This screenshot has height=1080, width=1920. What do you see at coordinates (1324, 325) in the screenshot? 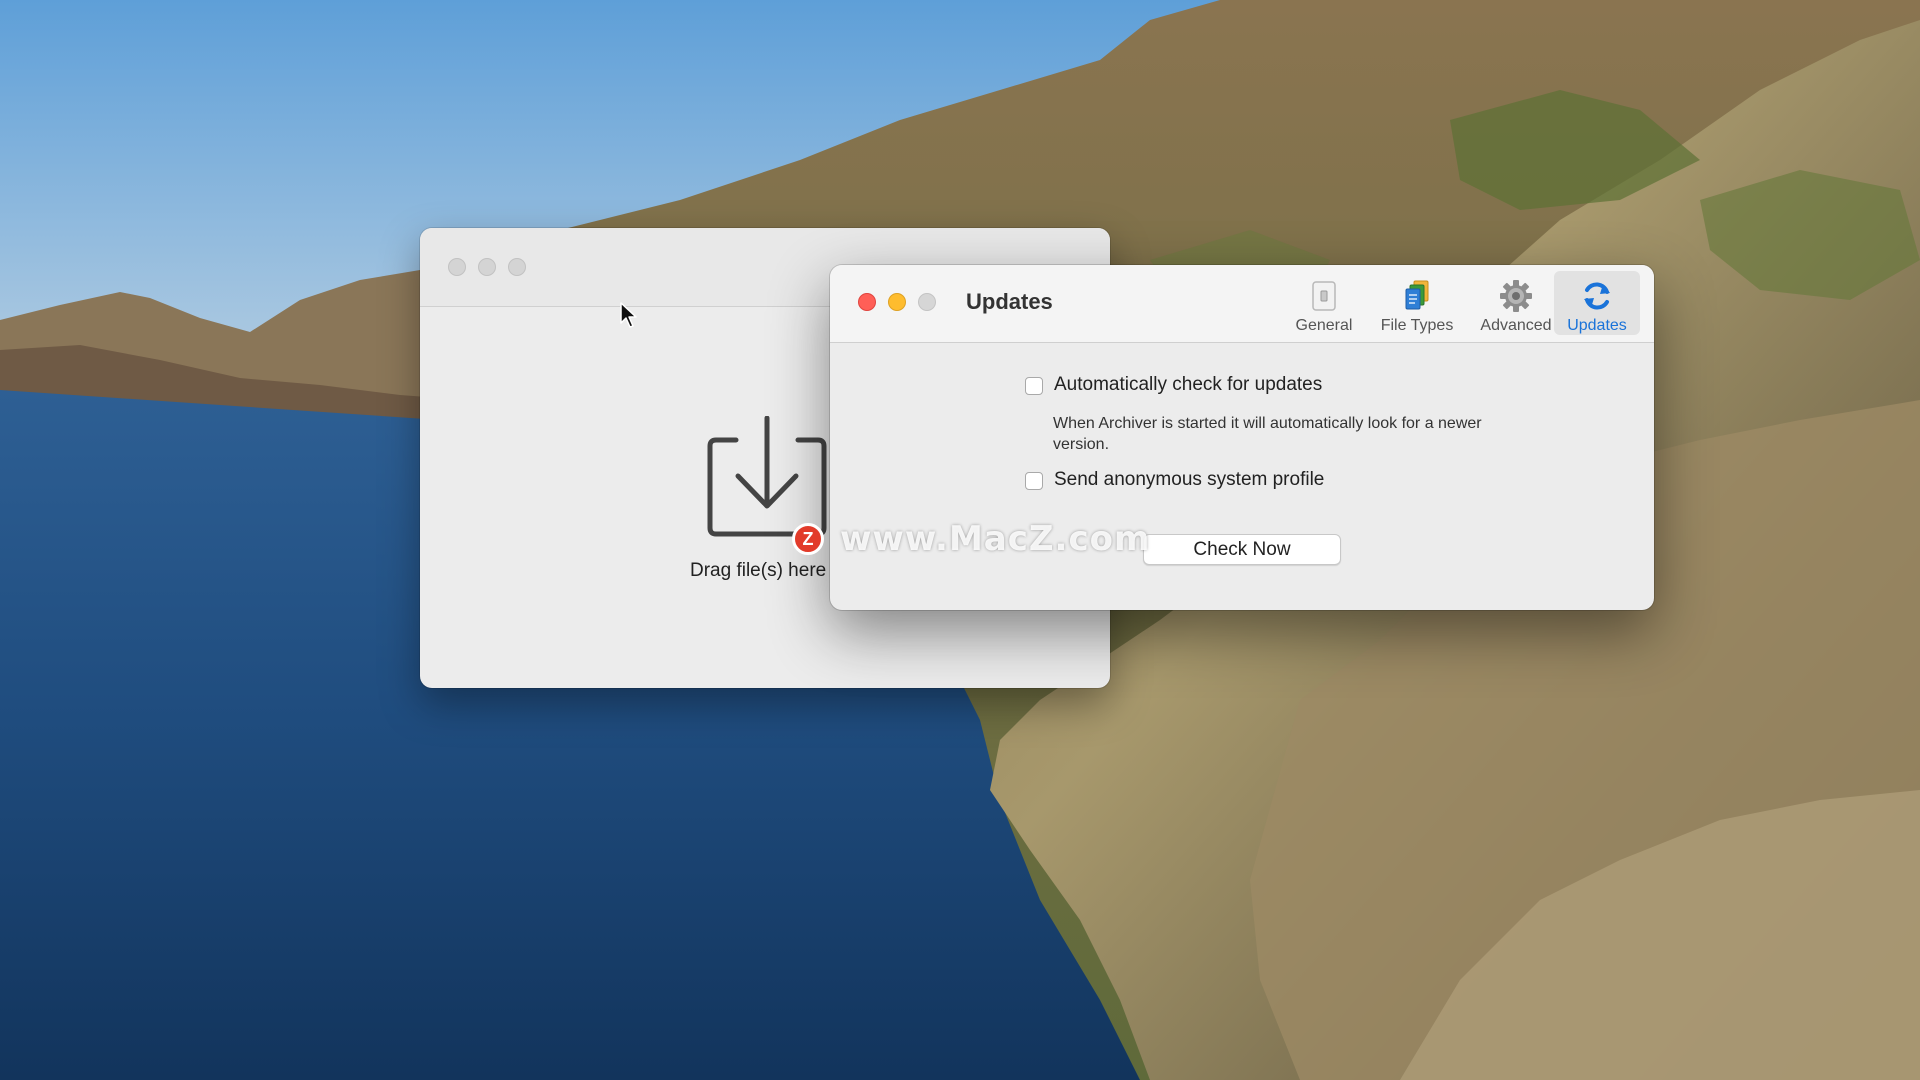
I see `tab-general-label: General` at bounding box center [1324, 325].